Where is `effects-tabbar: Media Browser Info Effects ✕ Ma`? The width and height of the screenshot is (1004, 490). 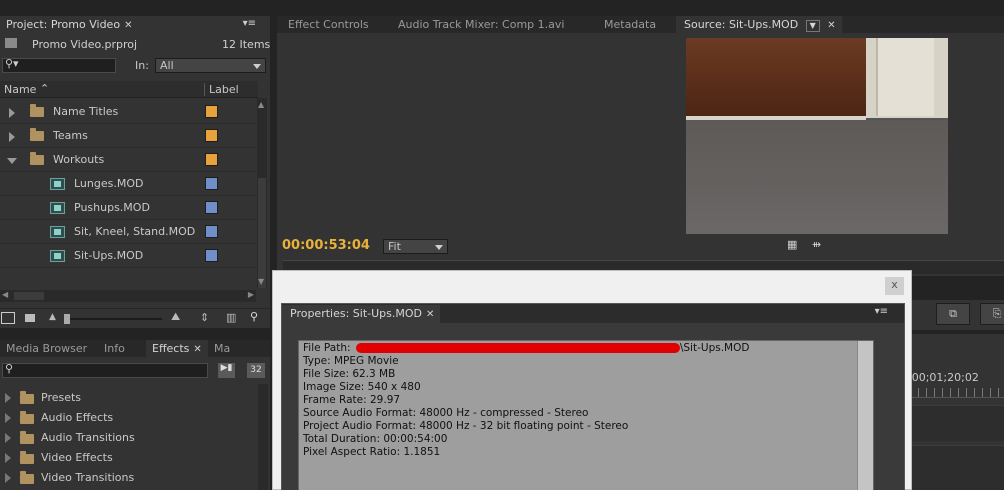 effects-tabbar: Media Browser Info Effects ✕ Ma is located at coordinates (135, 348).